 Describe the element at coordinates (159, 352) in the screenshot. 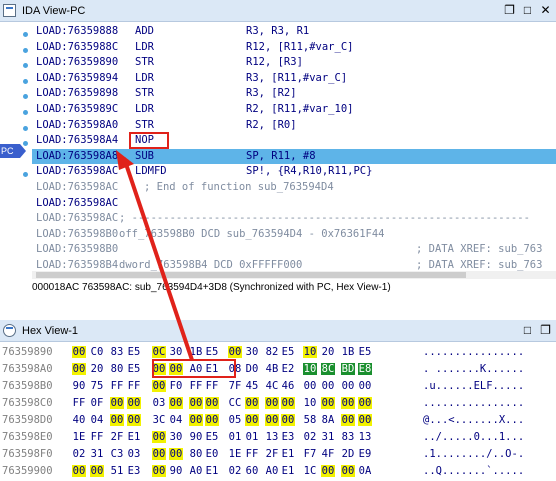

I see `hex-byte: 0C` at that location.